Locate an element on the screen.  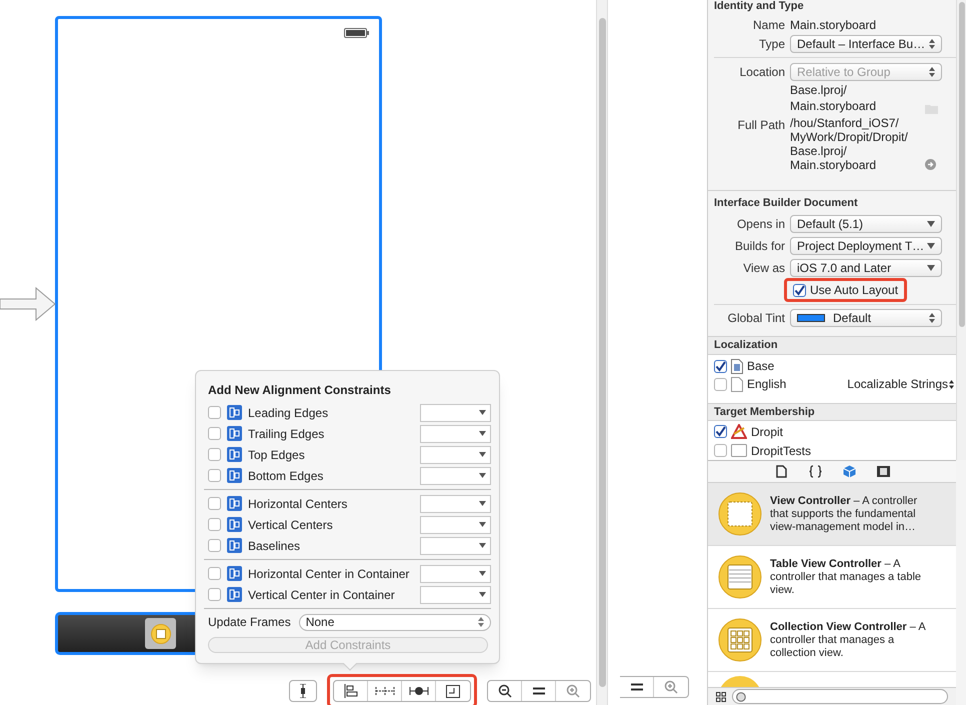
target-name: DropitTests is located at coordinates (781, 451).